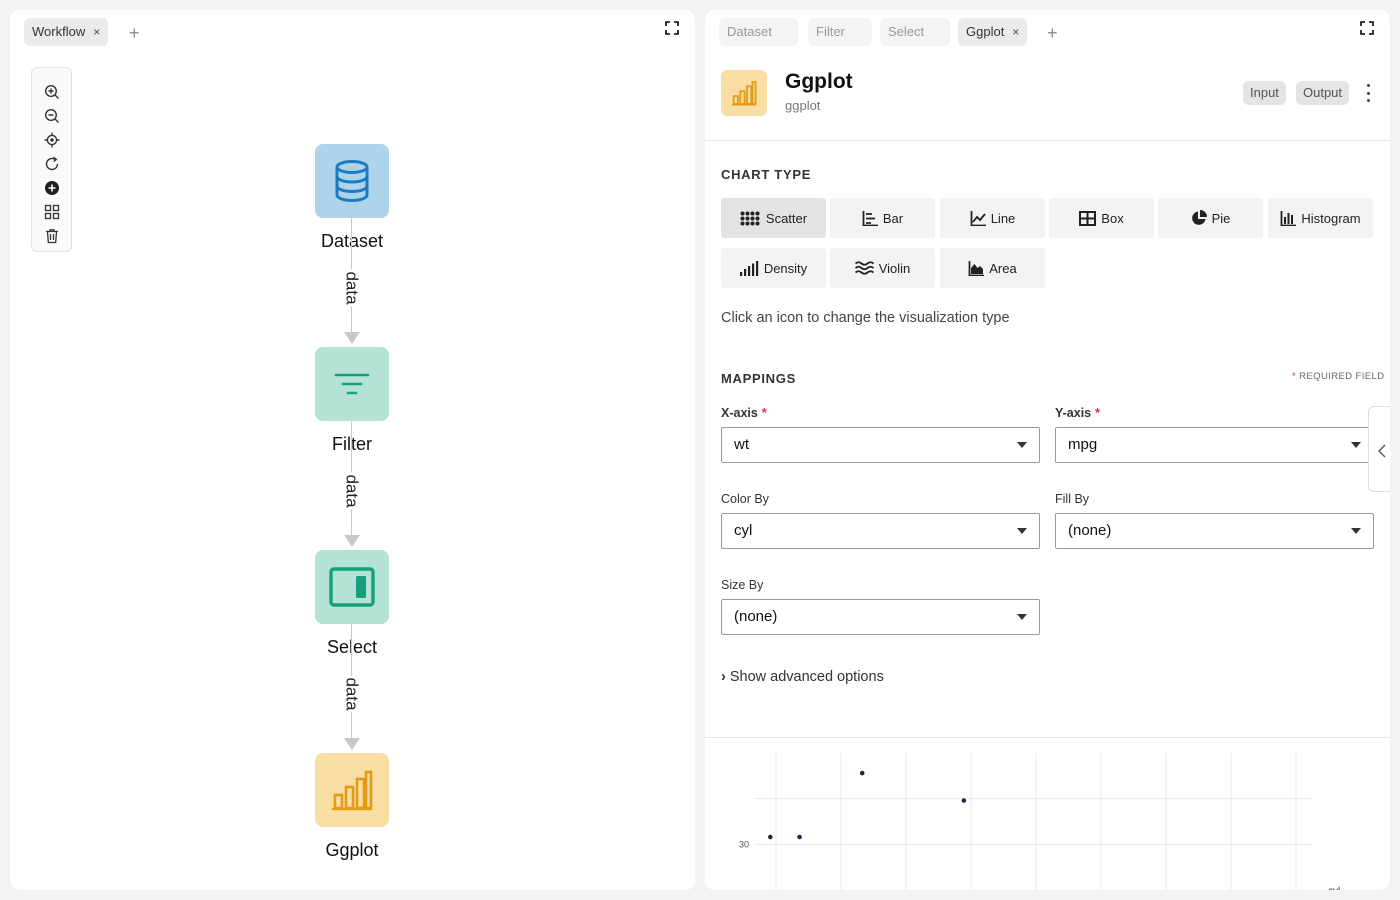  Describe the element at coordinates (744, 413) in the screenshot. I see `x-axis-label: X-axis *` at that location.